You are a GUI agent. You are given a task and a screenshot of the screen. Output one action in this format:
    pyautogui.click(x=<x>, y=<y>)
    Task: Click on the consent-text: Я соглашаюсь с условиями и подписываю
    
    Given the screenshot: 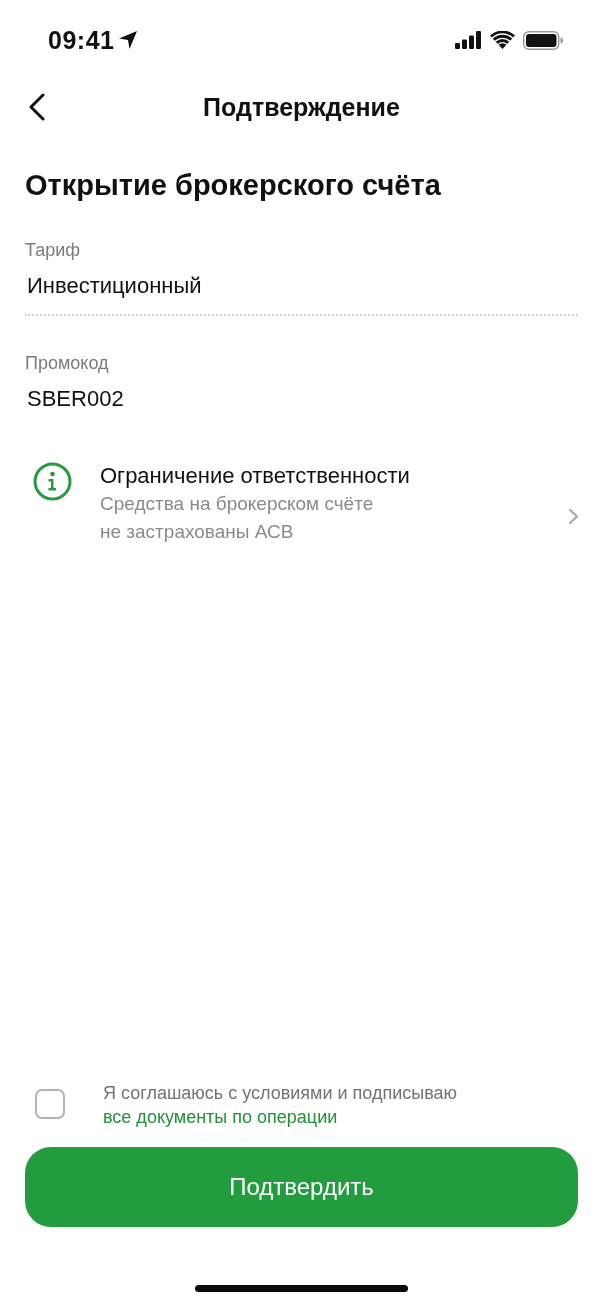 What is the action you would take?
    pyautogui.click(x=280, y=1093)
    